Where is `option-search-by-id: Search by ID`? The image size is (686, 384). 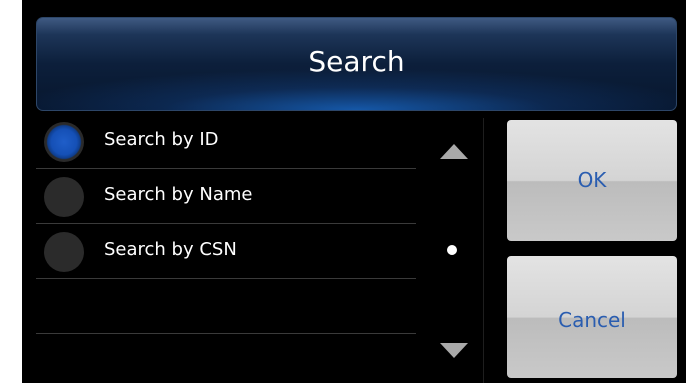
option-search-by-id: Search by ID is located at coordinates (226, 141).